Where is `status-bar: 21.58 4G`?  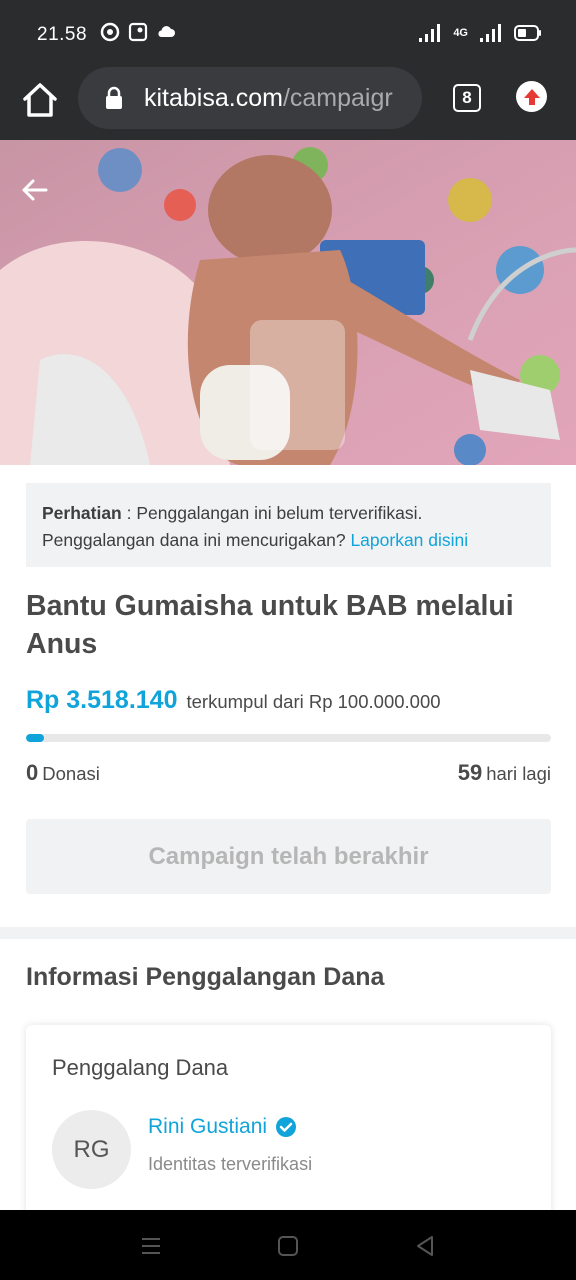 status-bar: 21.58 4G is located at coordinates (288, 32).